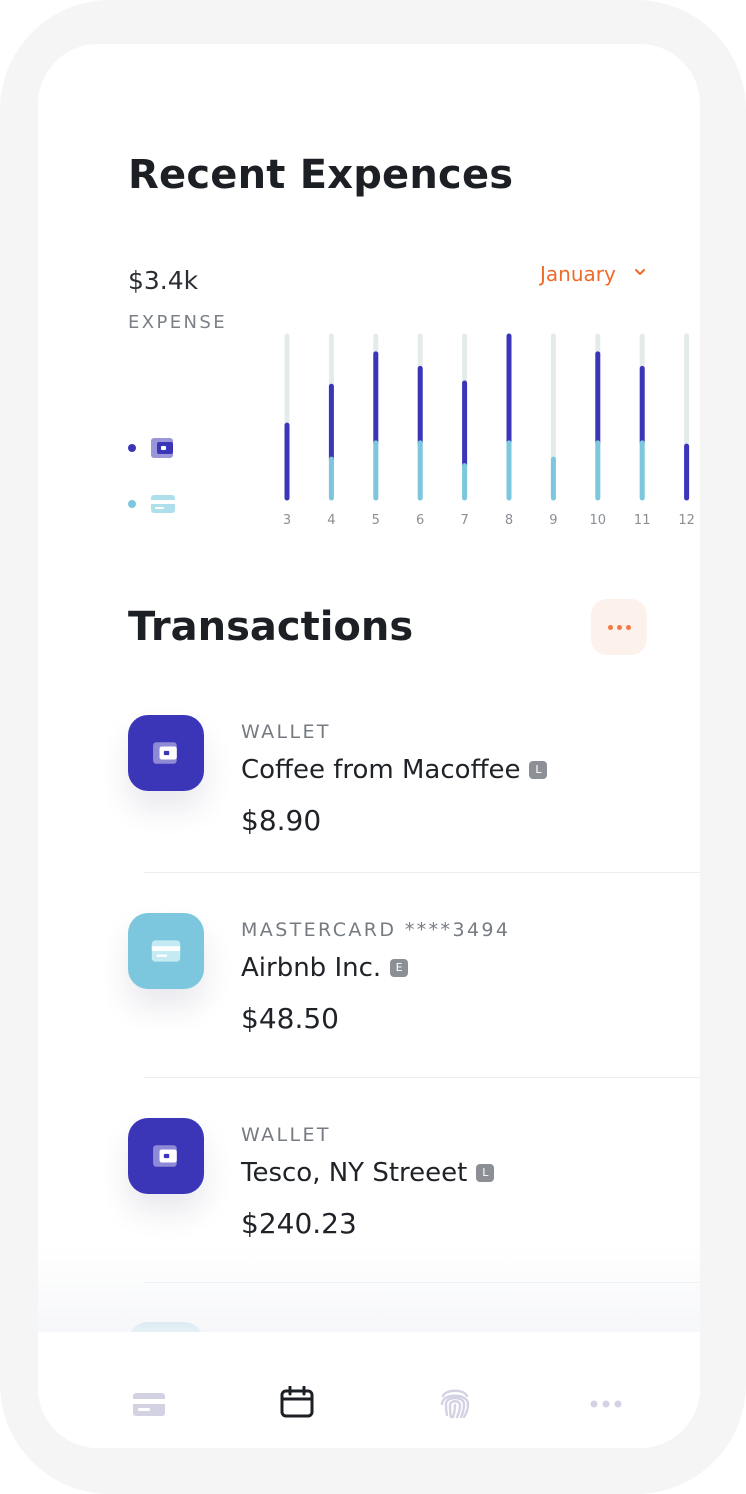 The width and height of the screenshot is (746, 1494). I want to click on month-selector: January, so click(578, 274).